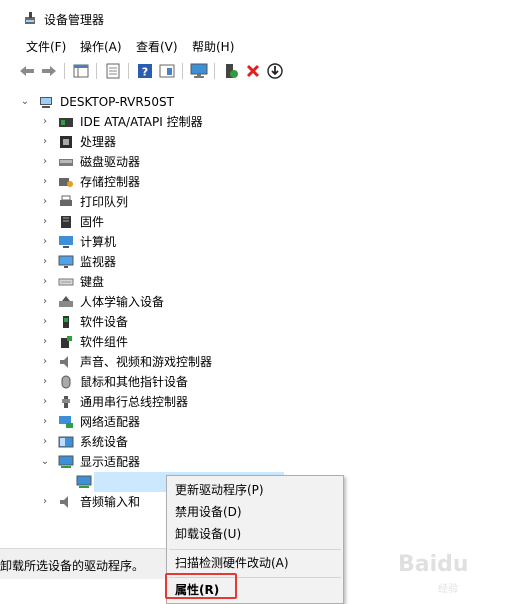 This screenshot has height=604, width=518. Describe the element at coordinates (110, 182) in the screenshot. I see `tree-item-label: 存储控制器` at that location.